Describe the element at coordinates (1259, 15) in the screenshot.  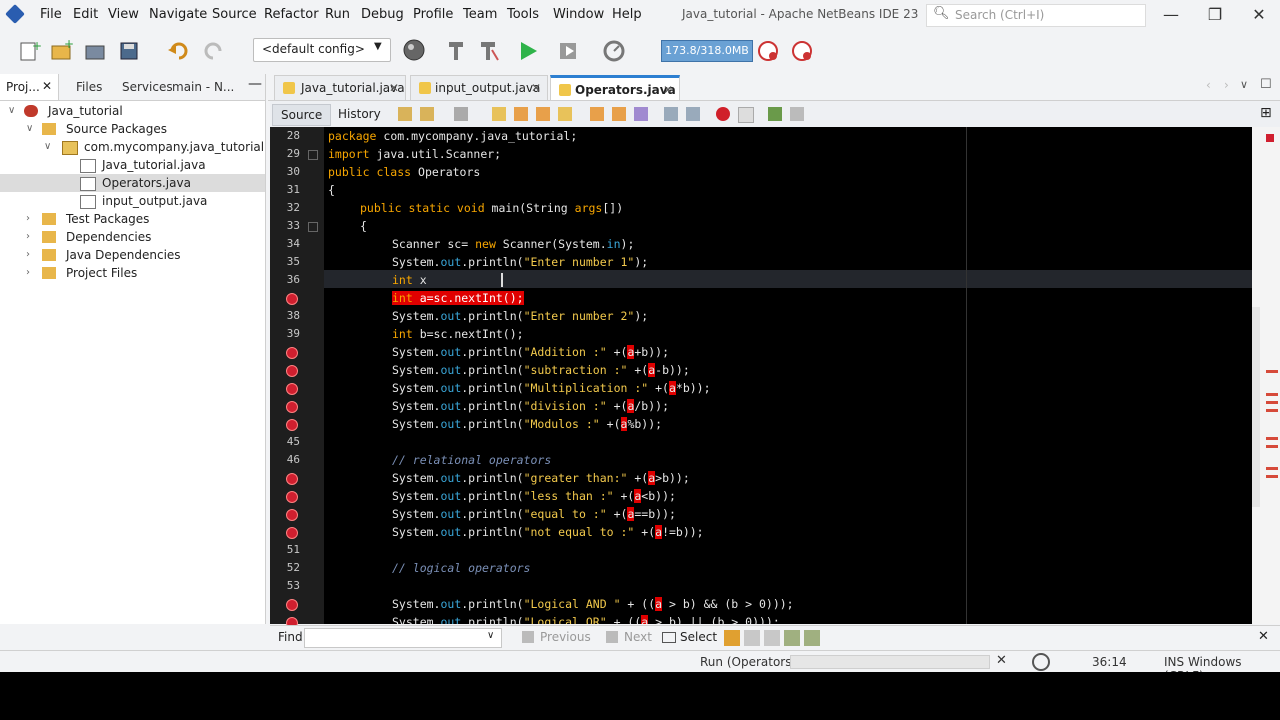
I see `close-window-button: ✕` at that location.